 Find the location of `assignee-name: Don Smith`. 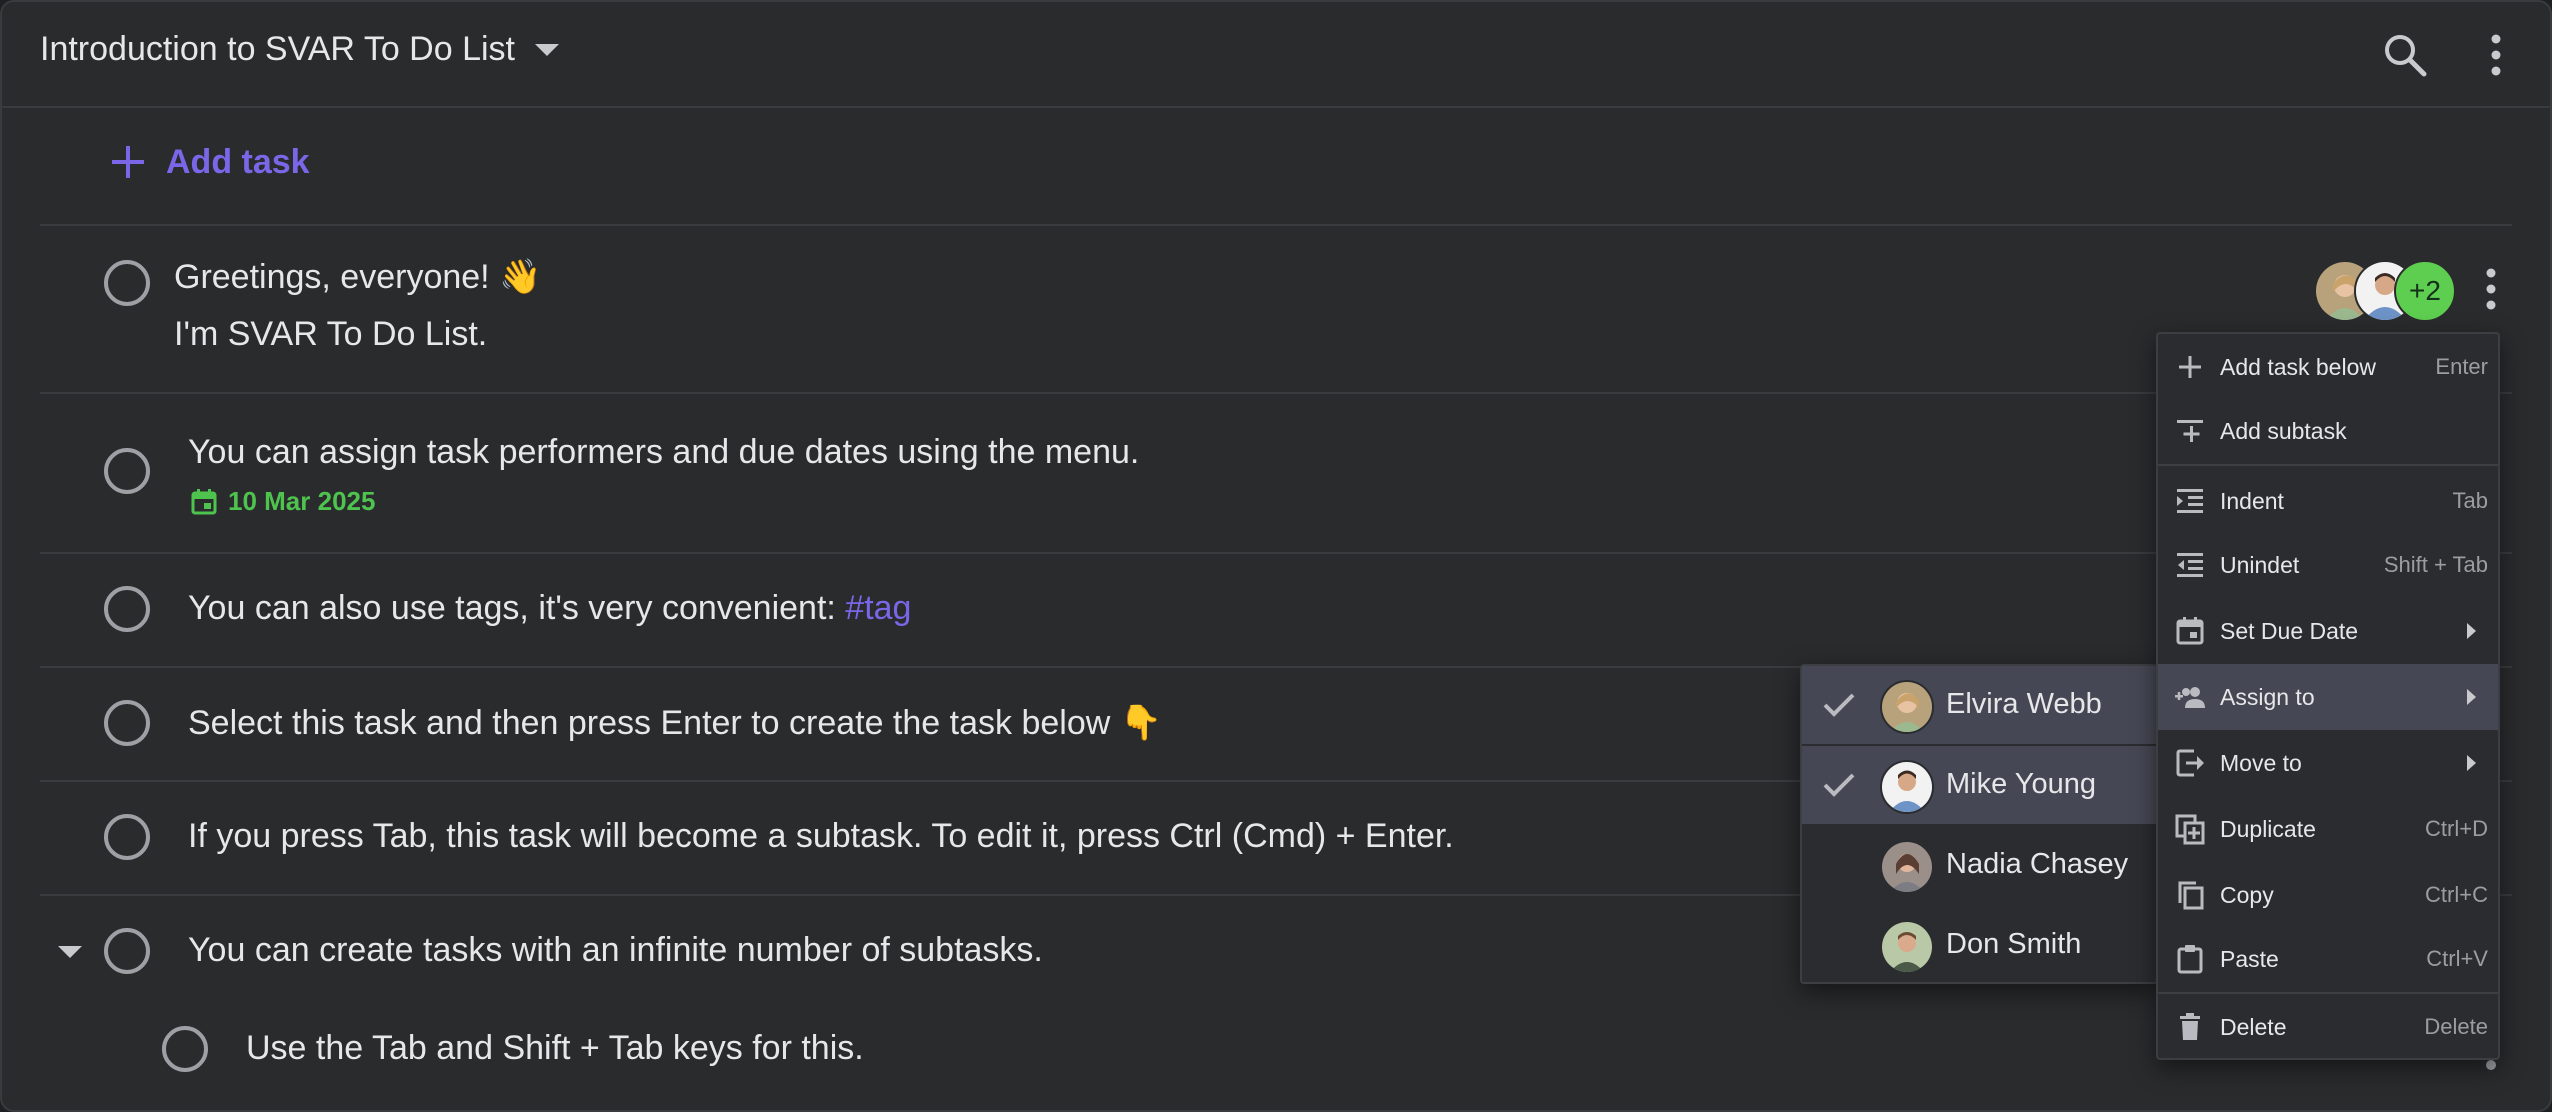

assignee-name: Don Smith is located at coordinates (2014, 944).